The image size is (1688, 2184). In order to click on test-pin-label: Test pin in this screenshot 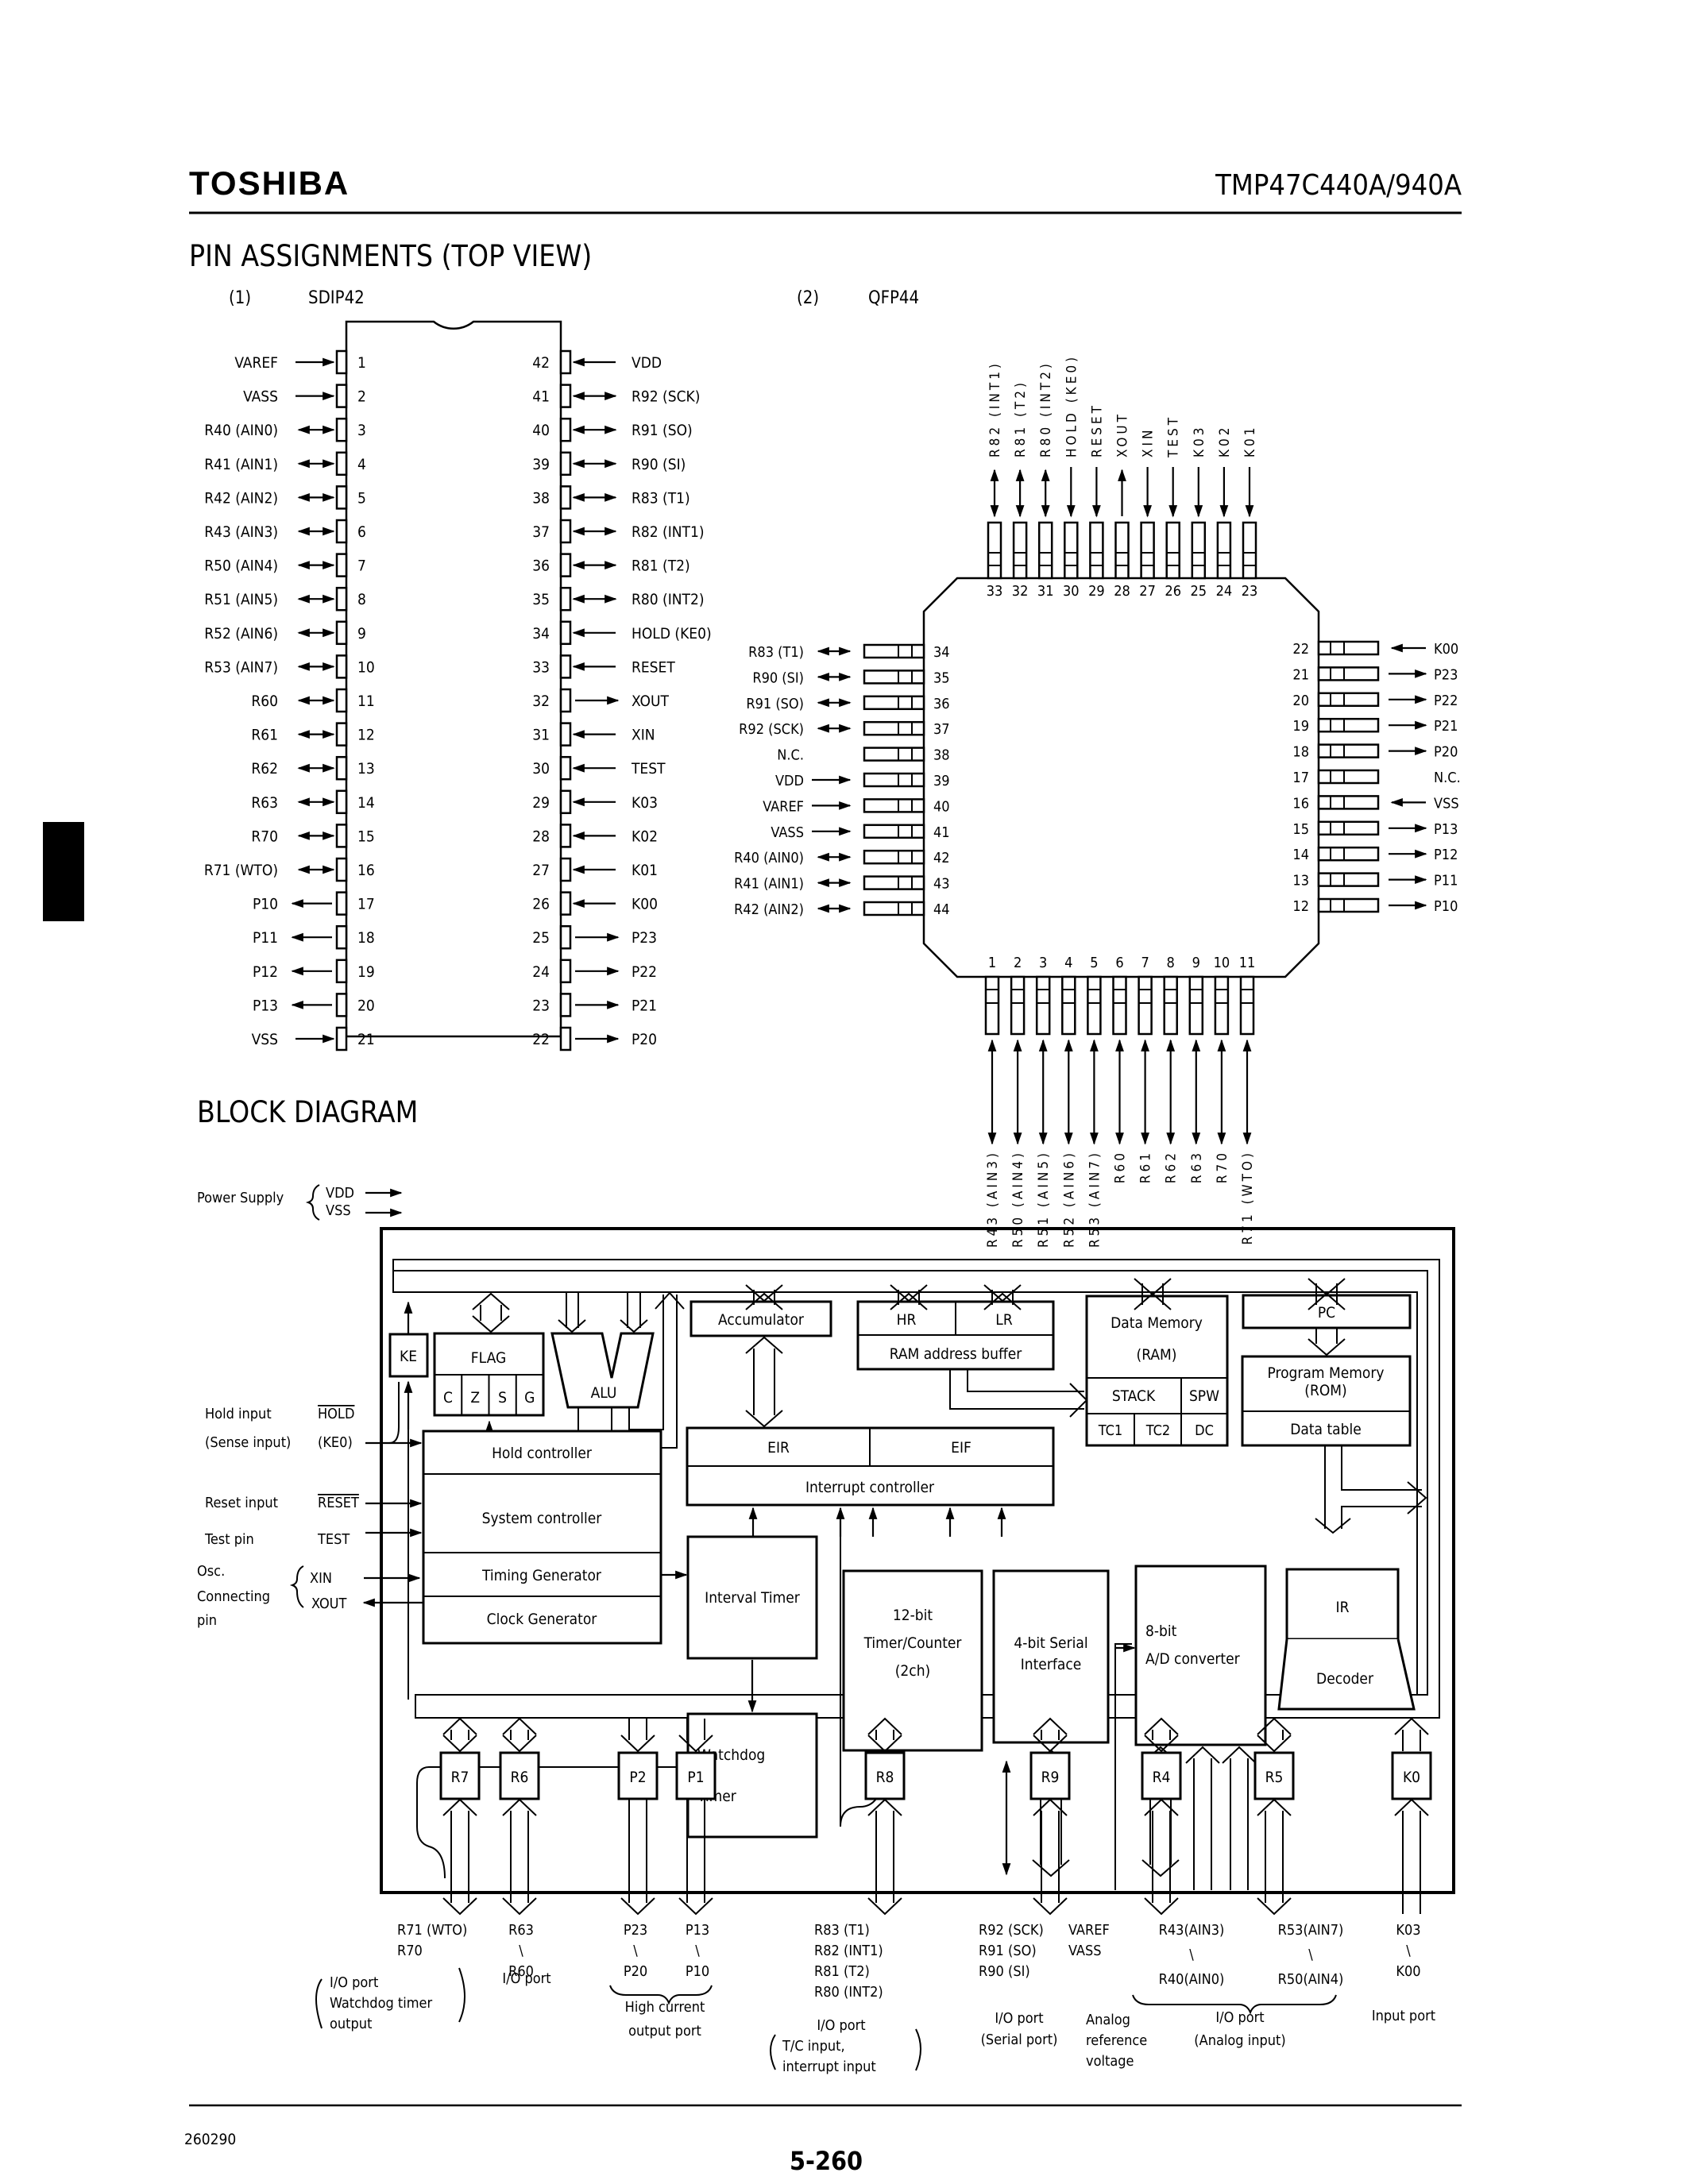, I will do `click(229, 1539)`.